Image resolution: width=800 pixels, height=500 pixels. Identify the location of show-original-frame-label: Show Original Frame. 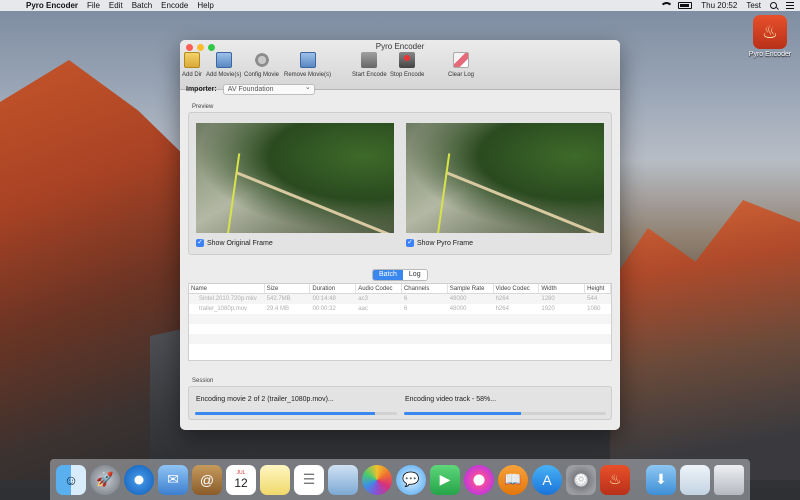
(240, 243).